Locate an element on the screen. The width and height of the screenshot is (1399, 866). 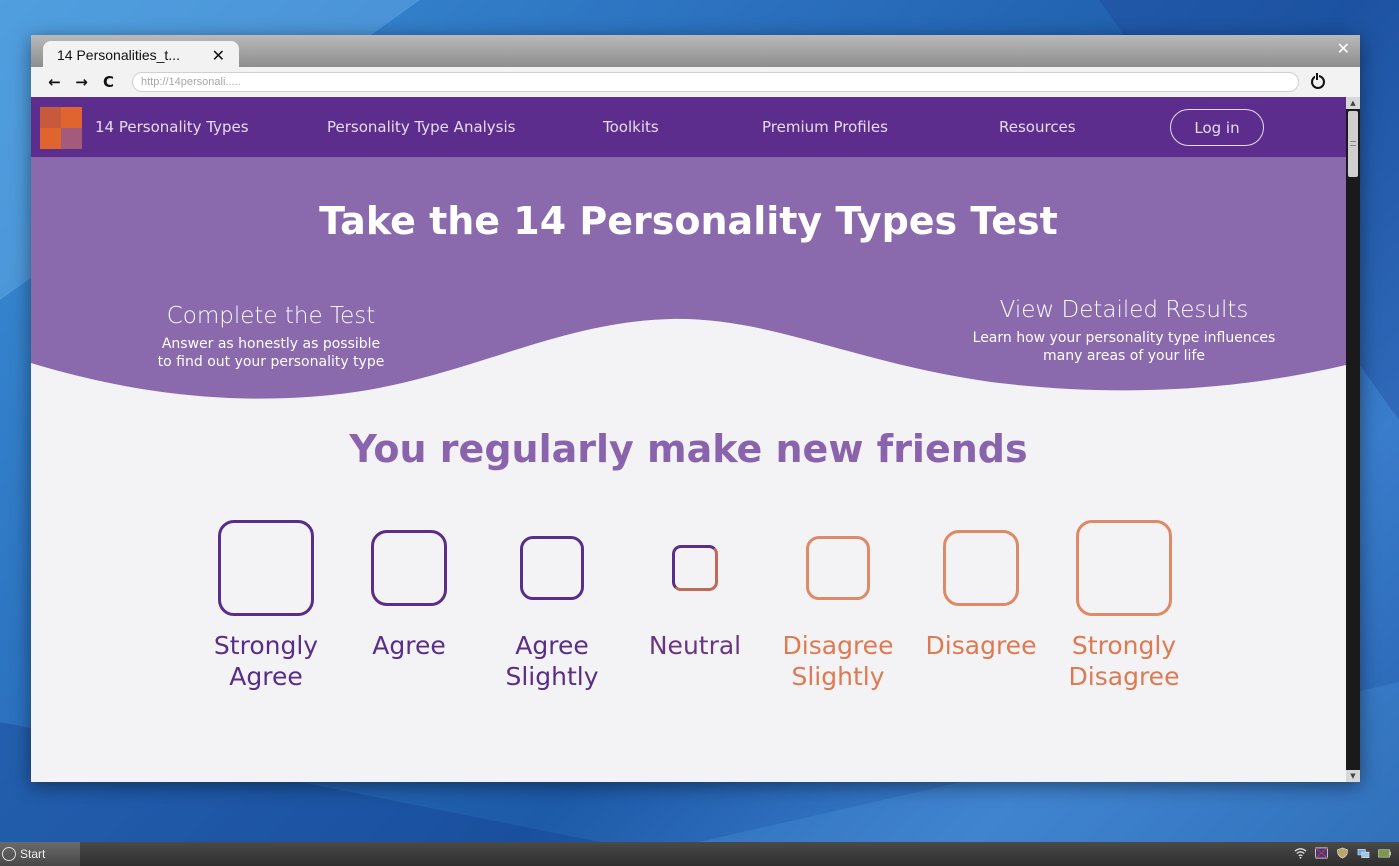
choice-label: Neutral is located at coordinates (695, 645).